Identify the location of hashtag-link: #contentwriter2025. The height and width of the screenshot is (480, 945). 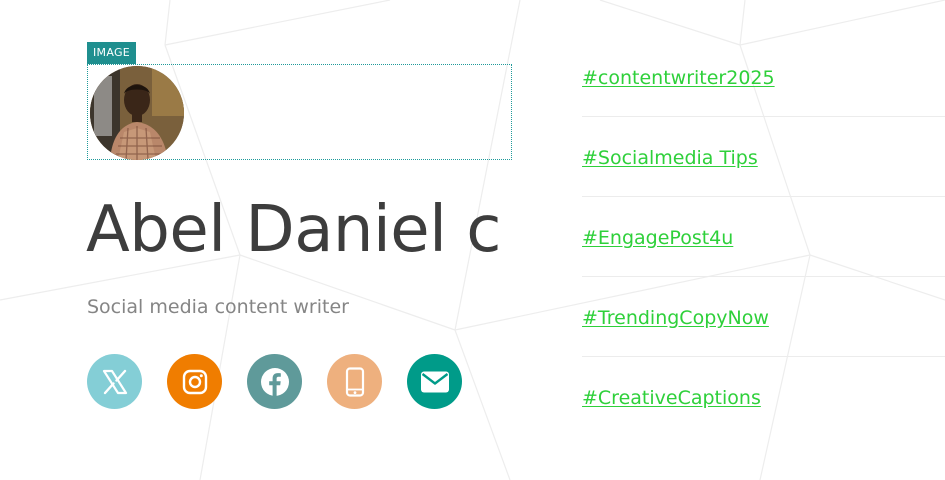
(678, 78).